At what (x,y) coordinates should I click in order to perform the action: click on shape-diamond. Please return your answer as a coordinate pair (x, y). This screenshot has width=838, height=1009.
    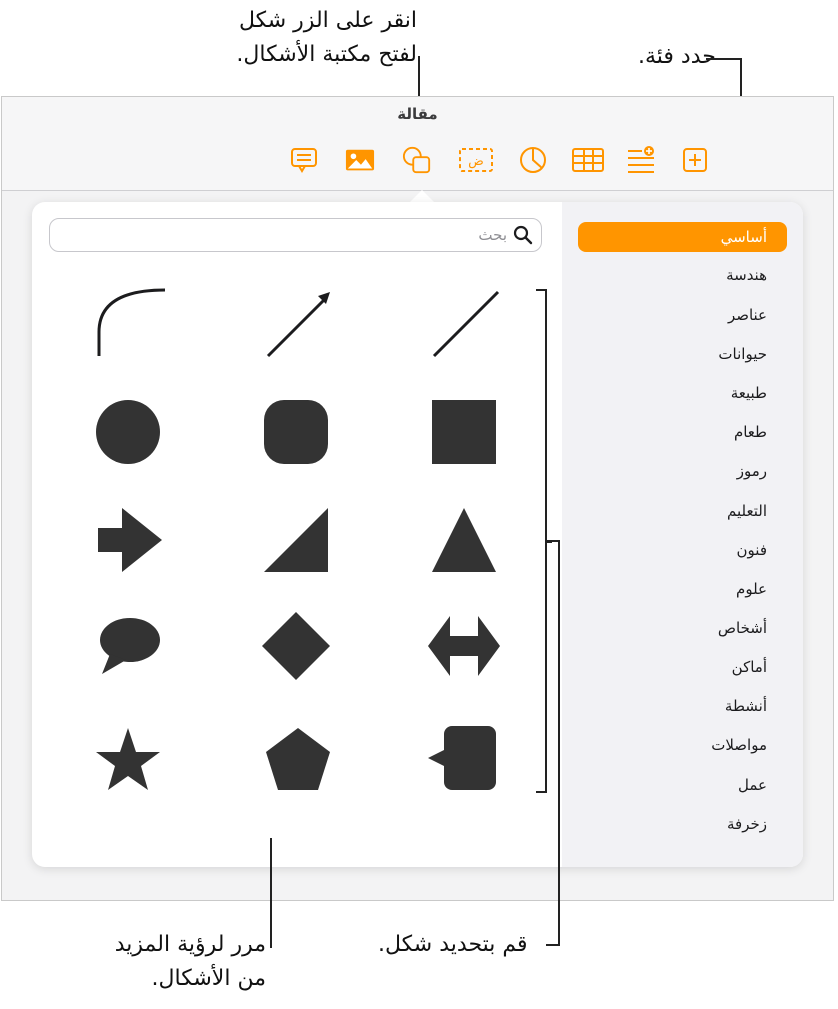
    Looking at the image, I should click on (296, 646).